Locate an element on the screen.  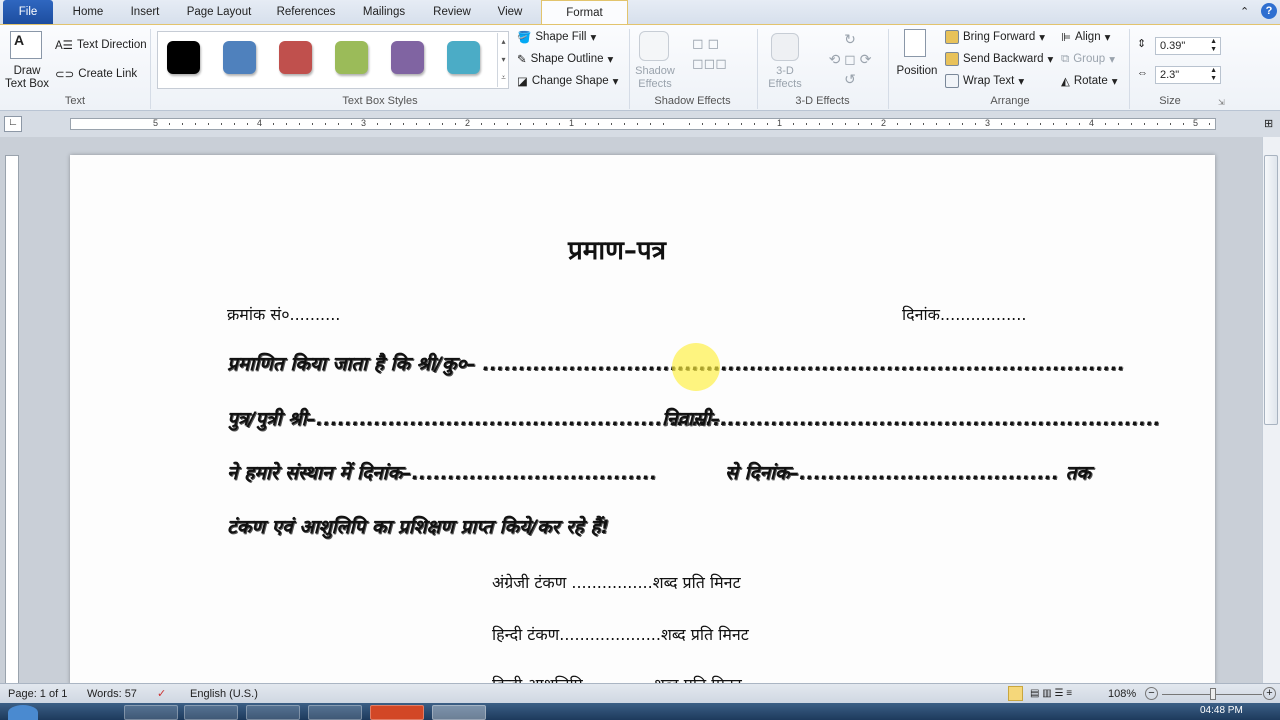
shape-outline-label: Shape Outline is located at coordinates (567, 59).